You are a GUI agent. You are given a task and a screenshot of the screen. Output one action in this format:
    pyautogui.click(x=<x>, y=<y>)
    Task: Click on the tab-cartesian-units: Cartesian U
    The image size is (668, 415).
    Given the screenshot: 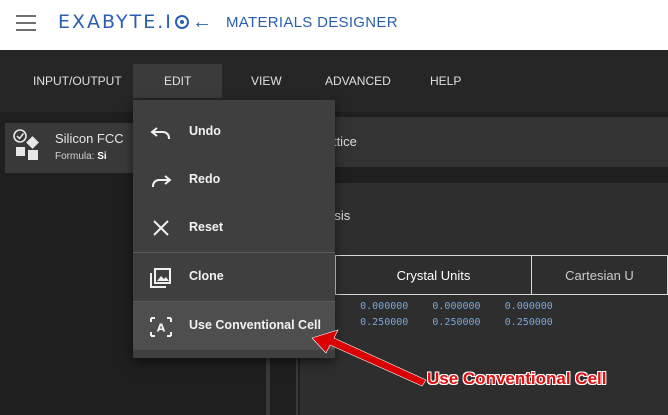 What is the action you would take?
    pyautogui.click(x=600, y=275)
    